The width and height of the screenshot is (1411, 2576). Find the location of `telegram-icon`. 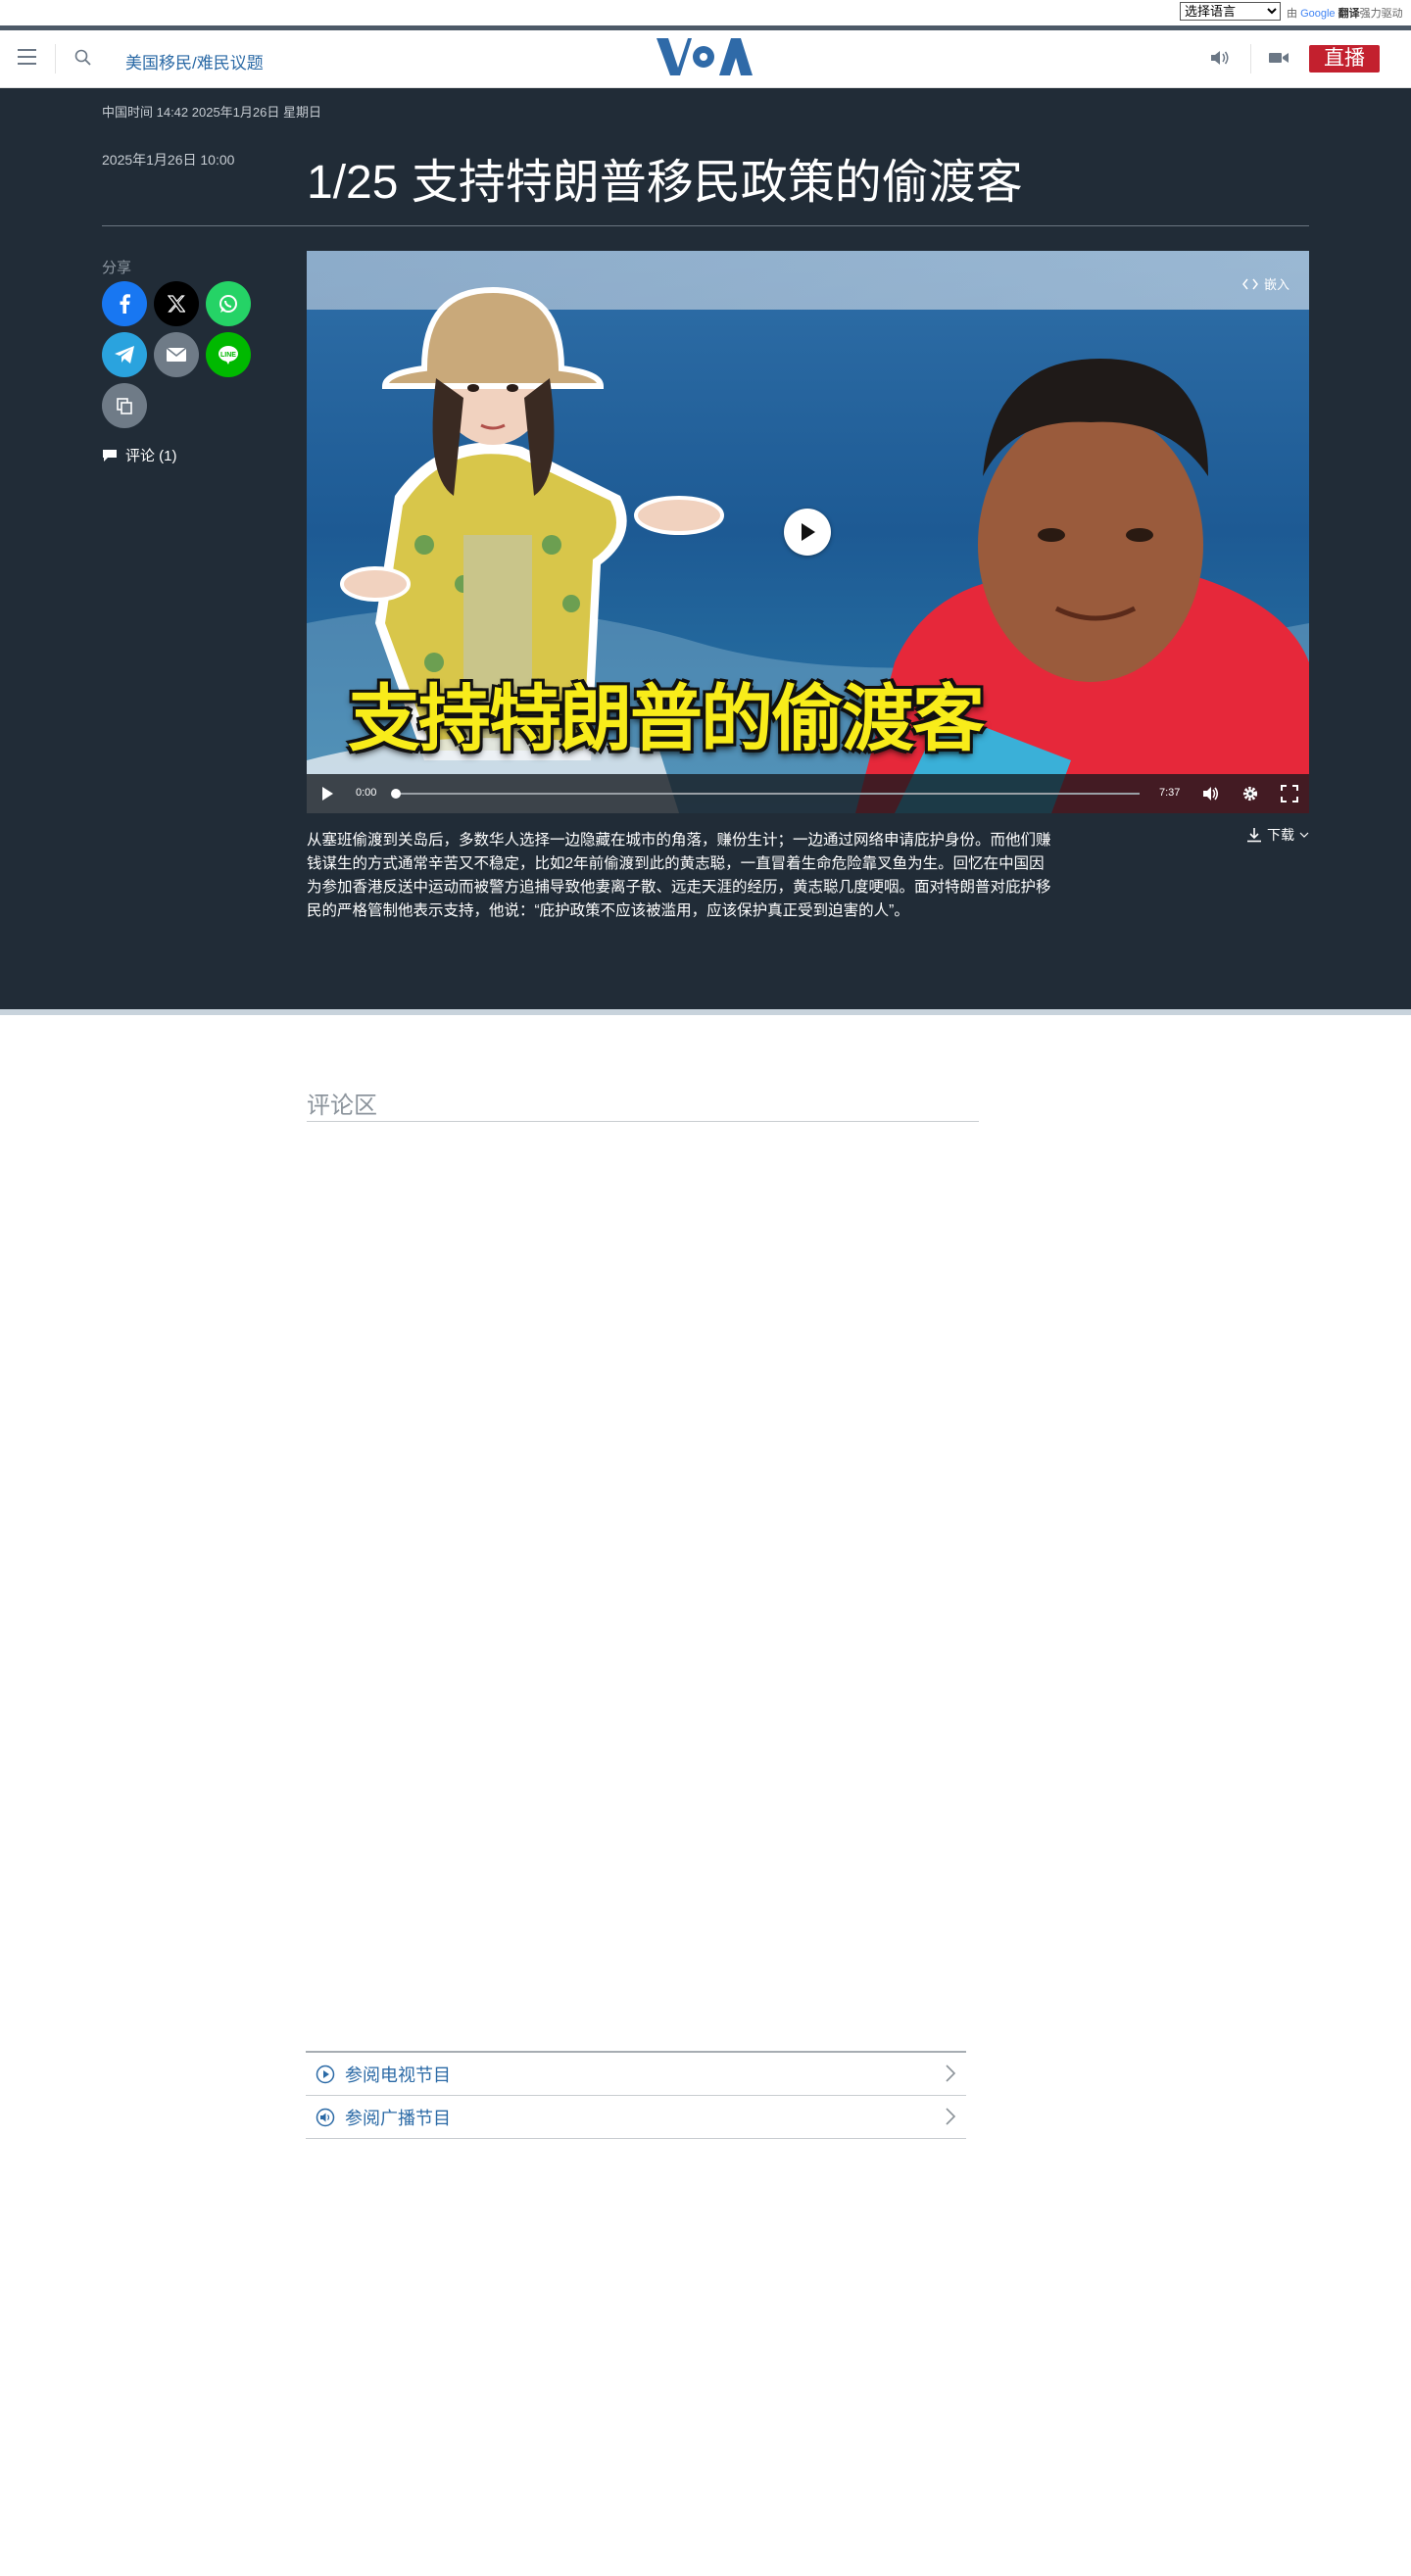

telegram-icon is located at coordinates (124, 355).